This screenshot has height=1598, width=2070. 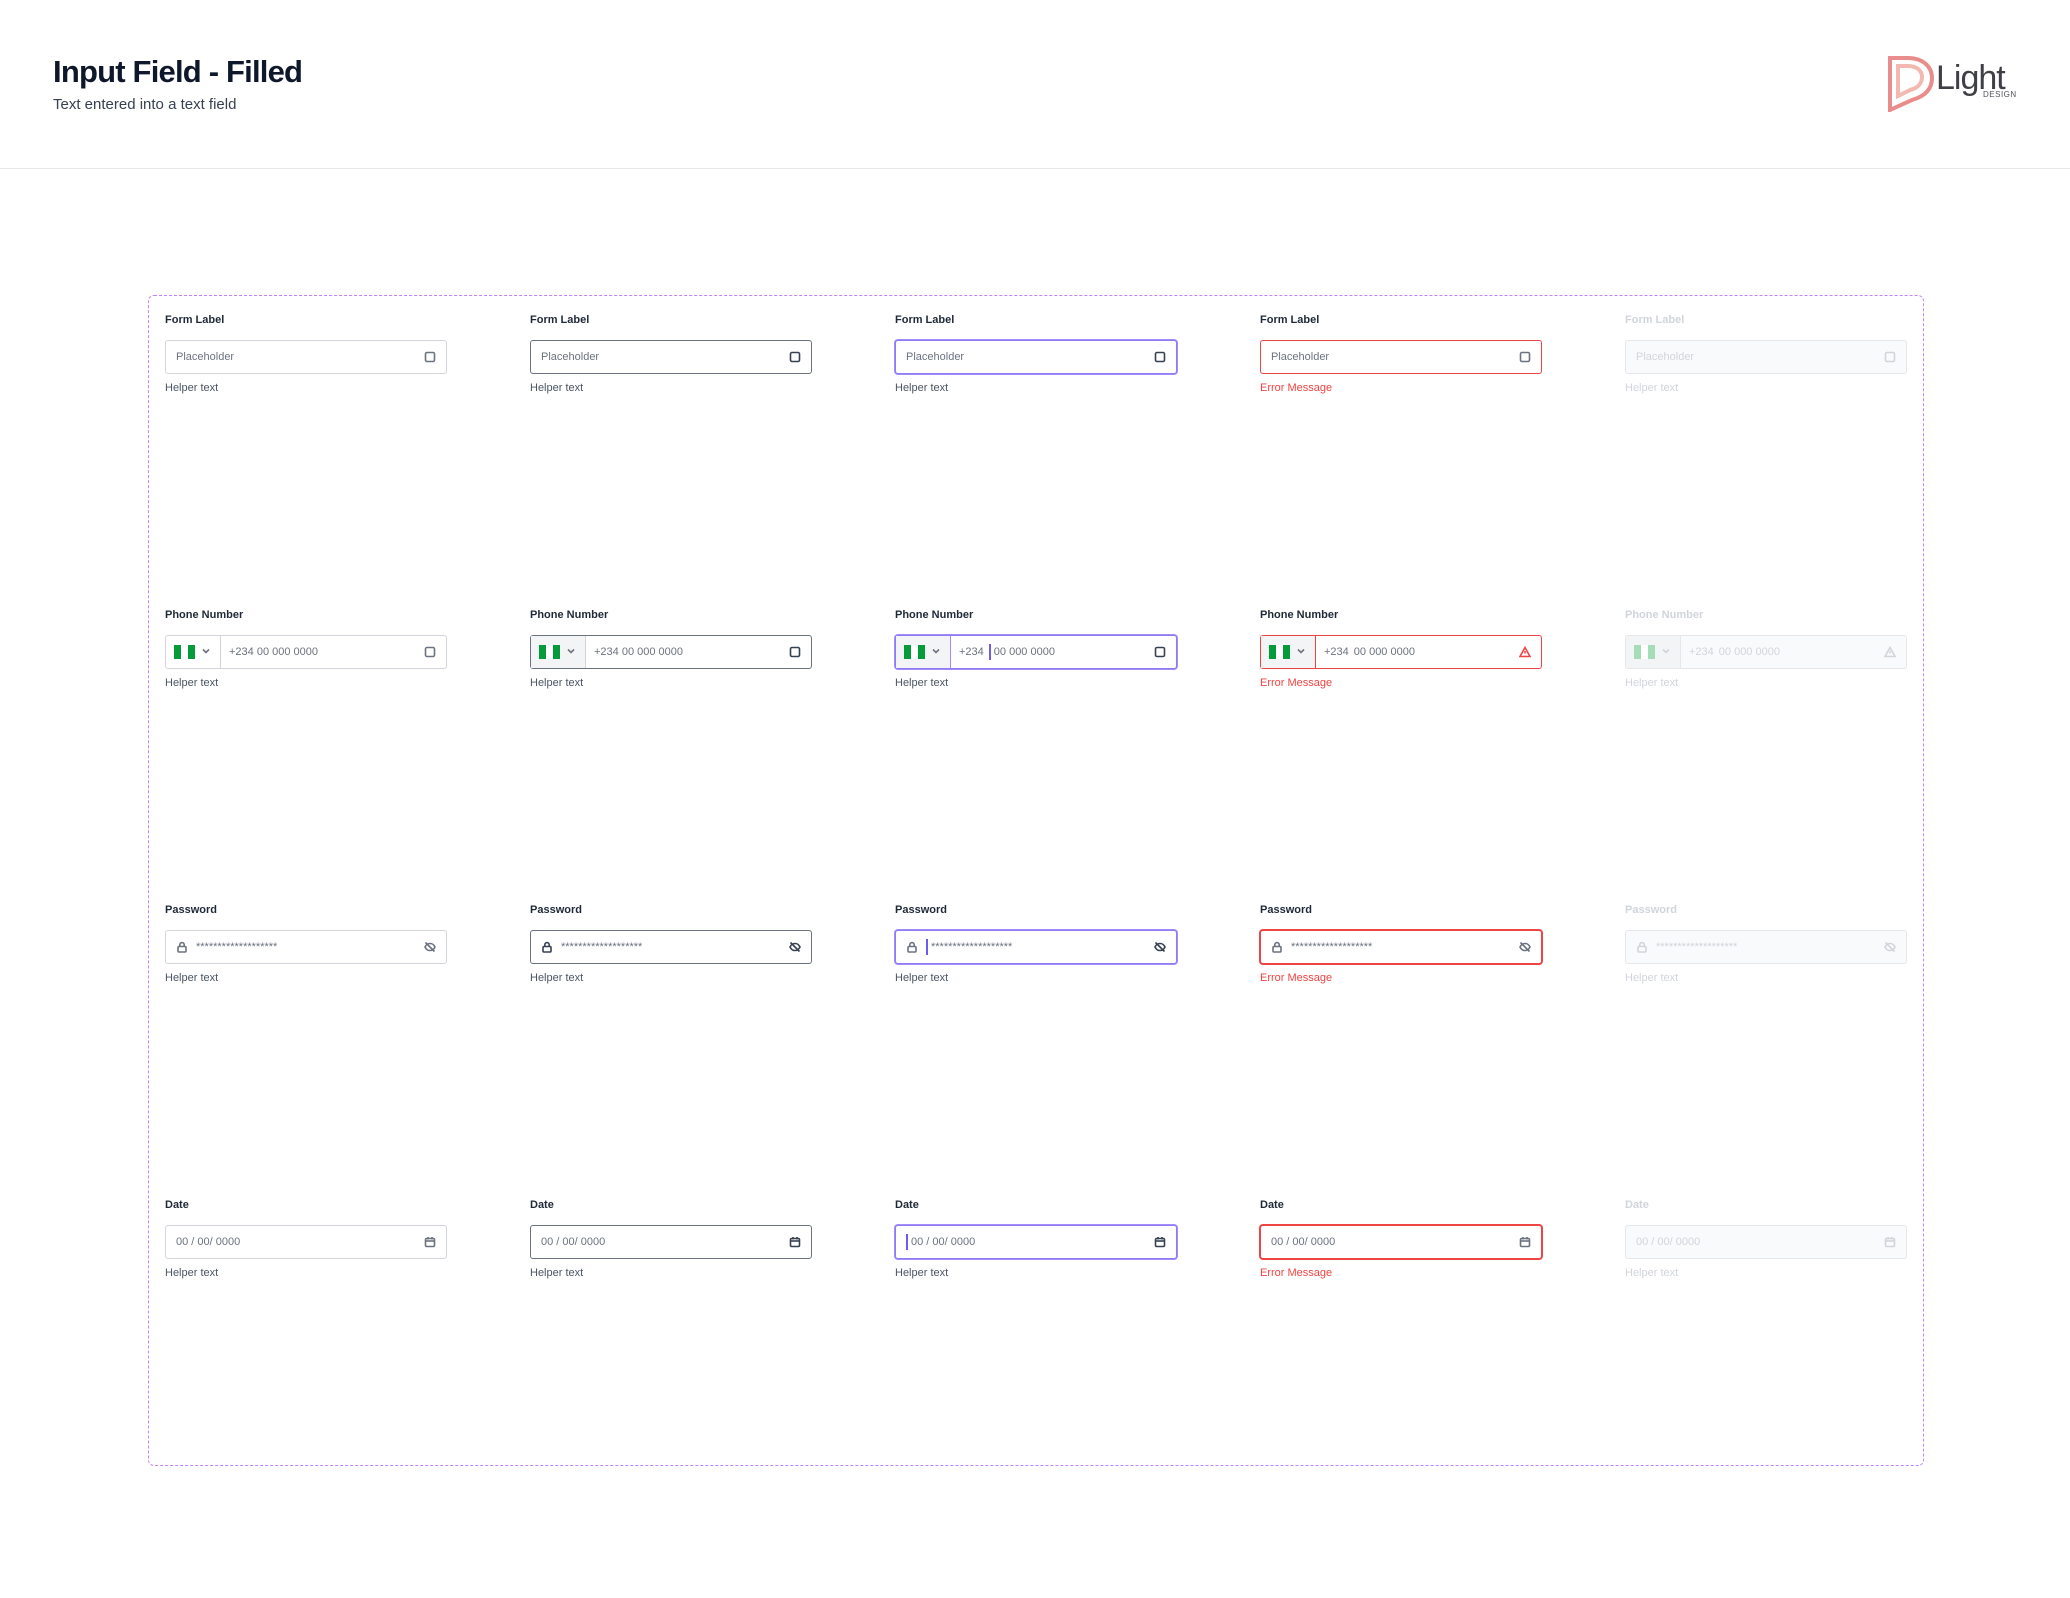 What do you see at coordinates (570, 357) in the screenshot?
I see `input-placeholder: Placeholder` at bounding box center [570, 357].